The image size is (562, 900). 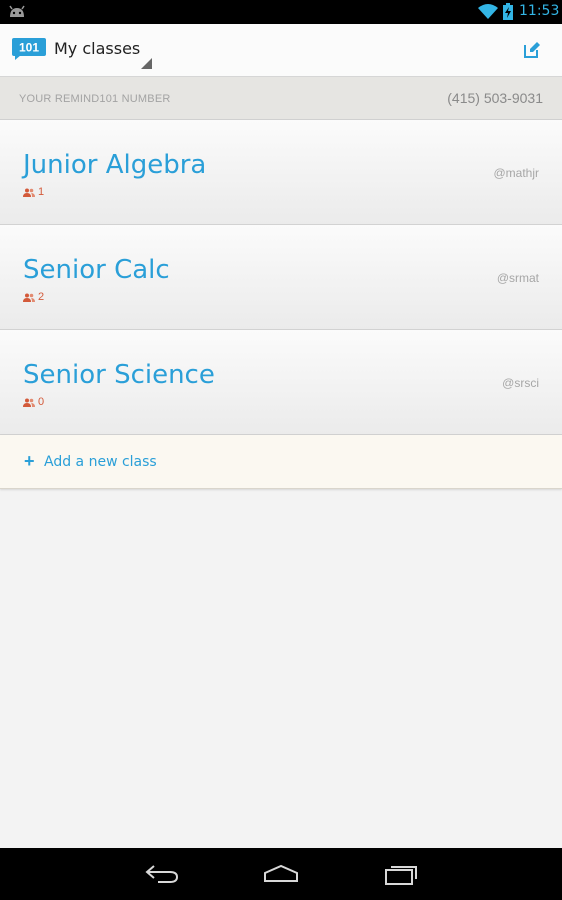 What do you see at coordinates (281, 98) in the screenshot?
I see `remind-number-bar: YOUR REMIND101 NUMBER (415) 503-9031` at bounding box center [281, 98].